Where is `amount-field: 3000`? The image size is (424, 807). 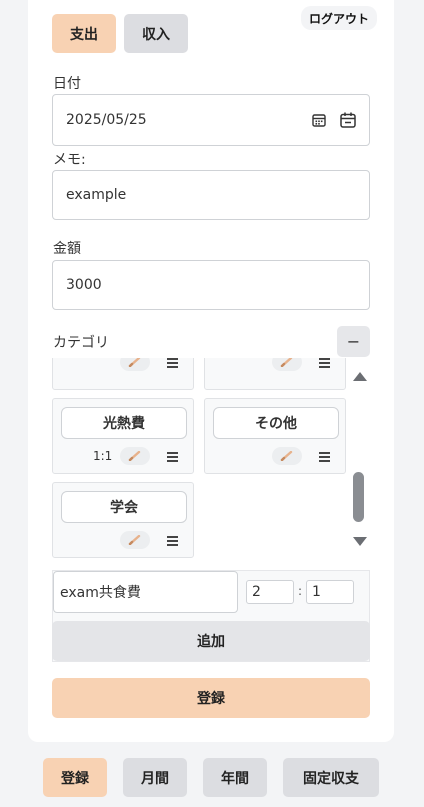
amount-field: 3000 is located at coordinates (211, 285).